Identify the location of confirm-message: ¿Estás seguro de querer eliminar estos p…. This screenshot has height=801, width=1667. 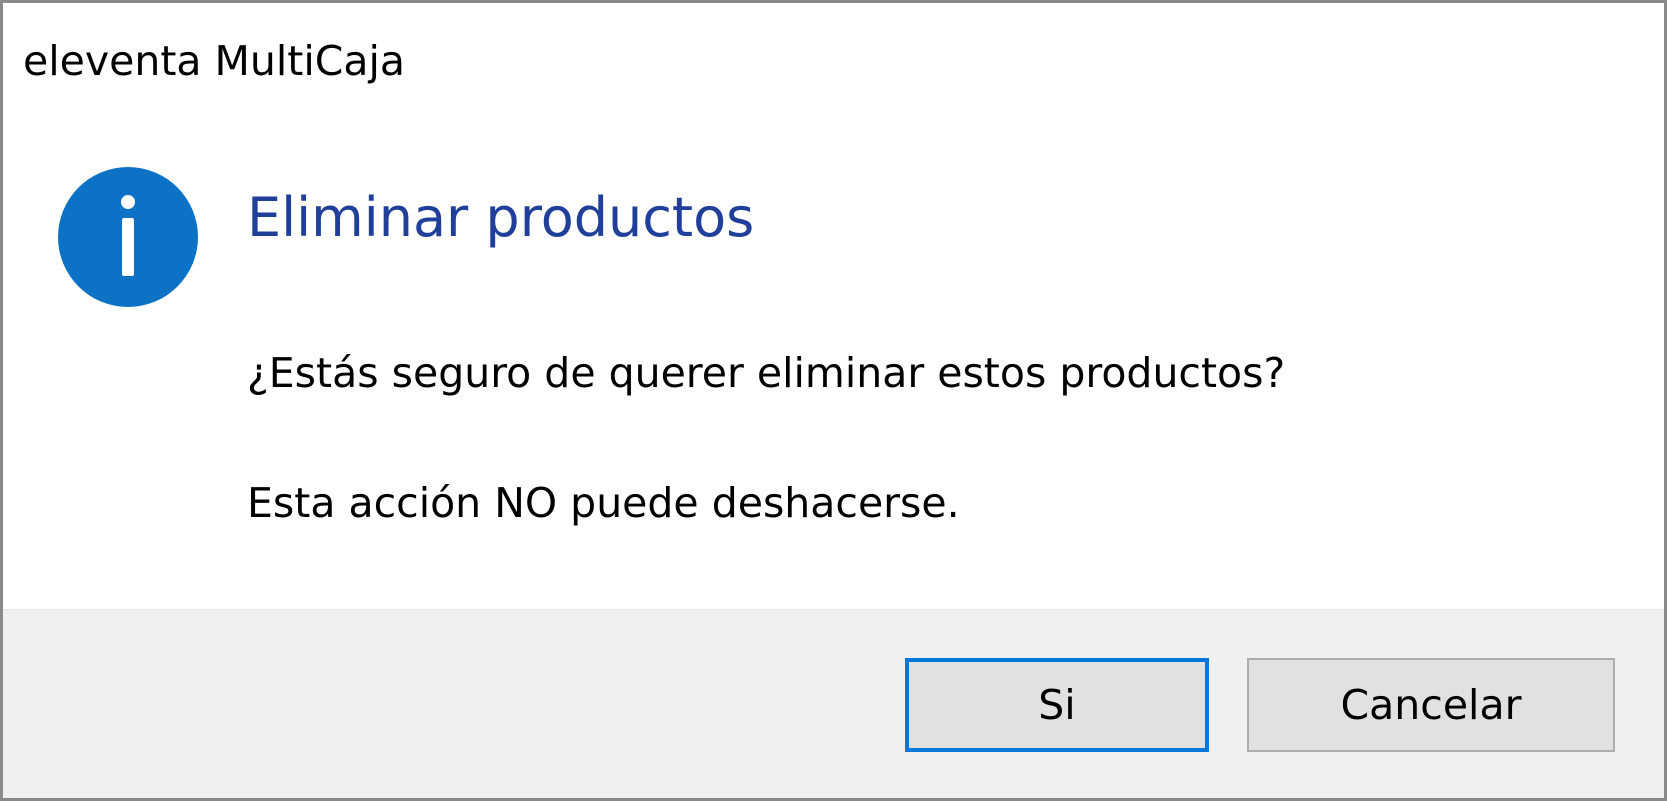
(766, 373).